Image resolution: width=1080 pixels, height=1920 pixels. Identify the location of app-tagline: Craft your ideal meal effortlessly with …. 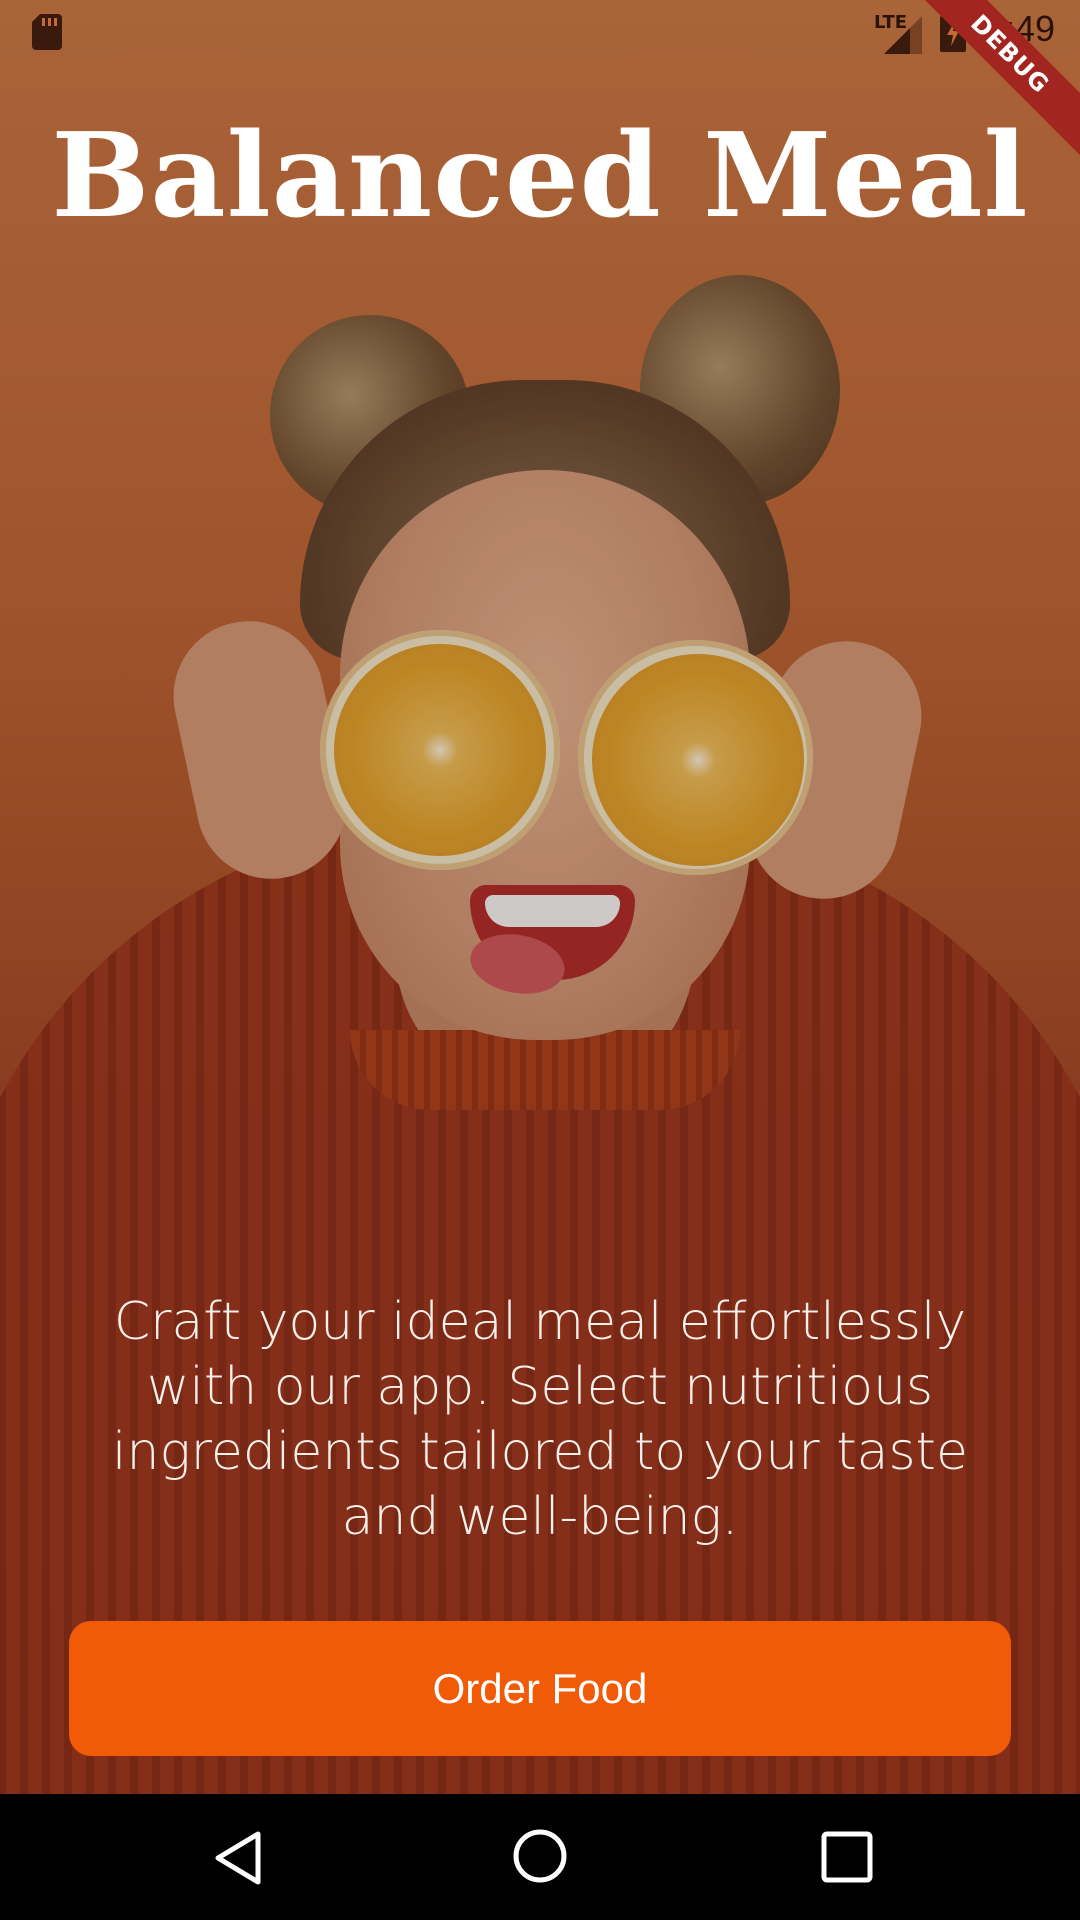
(540, 1419).